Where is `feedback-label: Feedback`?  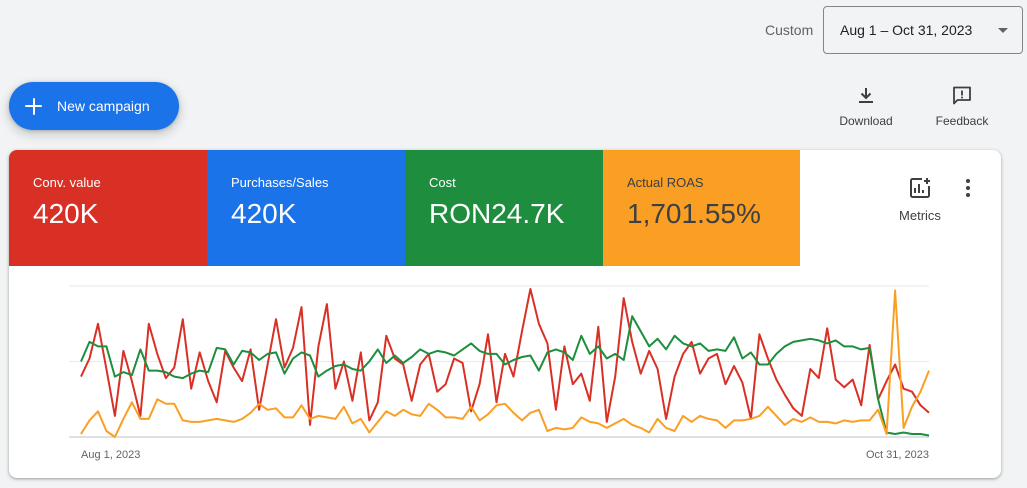
feedback-label: Feedback is located at coordinates (962, 121).